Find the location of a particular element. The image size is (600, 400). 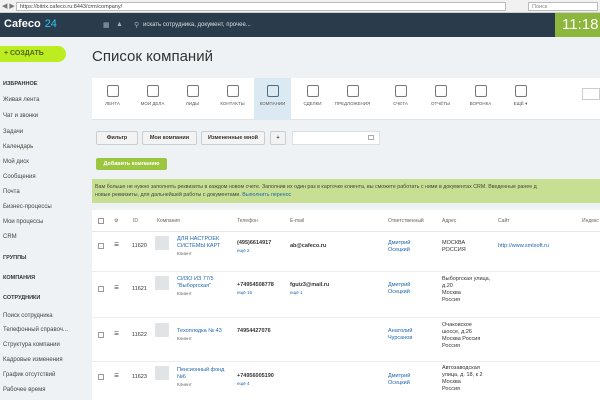

responsible-line2: Чурсанов is located at coordinates (400, 338).